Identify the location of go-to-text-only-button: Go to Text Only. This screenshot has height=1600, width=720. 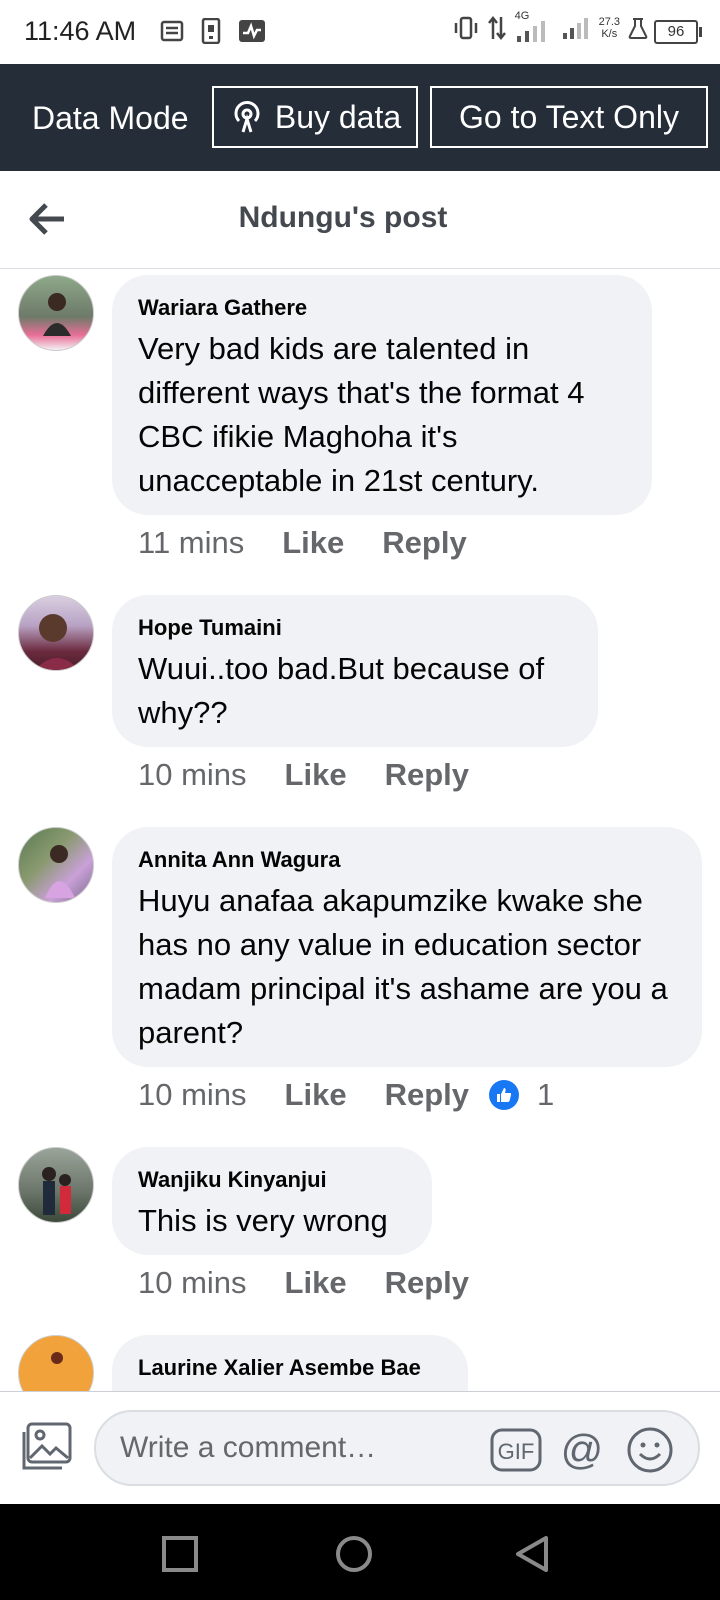
(569, 117).